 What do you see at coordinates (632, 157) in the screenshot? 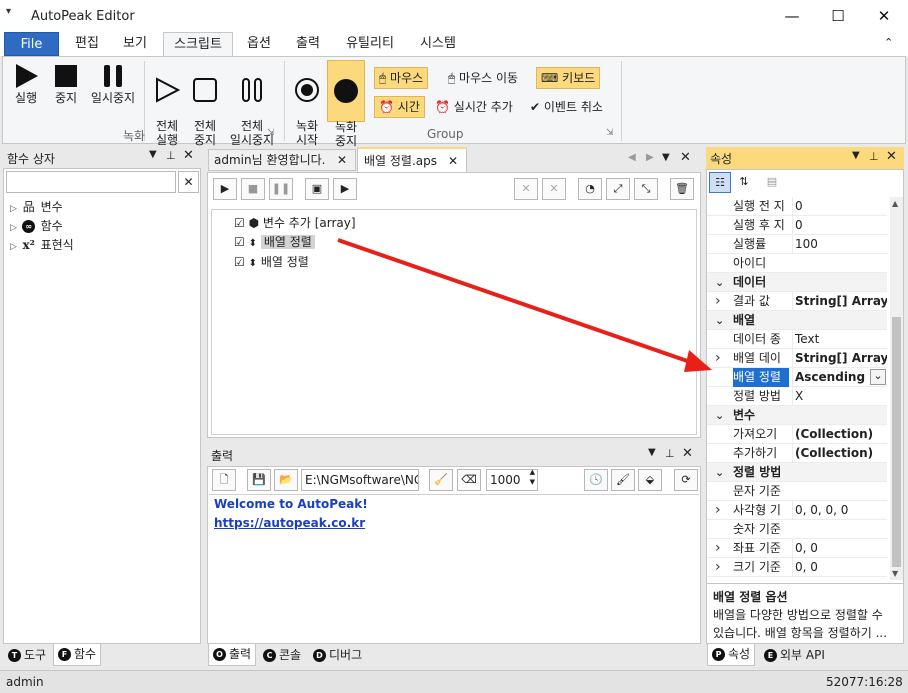
I see `scroll-left-icon: ◀` at bounding box center [632, 157].